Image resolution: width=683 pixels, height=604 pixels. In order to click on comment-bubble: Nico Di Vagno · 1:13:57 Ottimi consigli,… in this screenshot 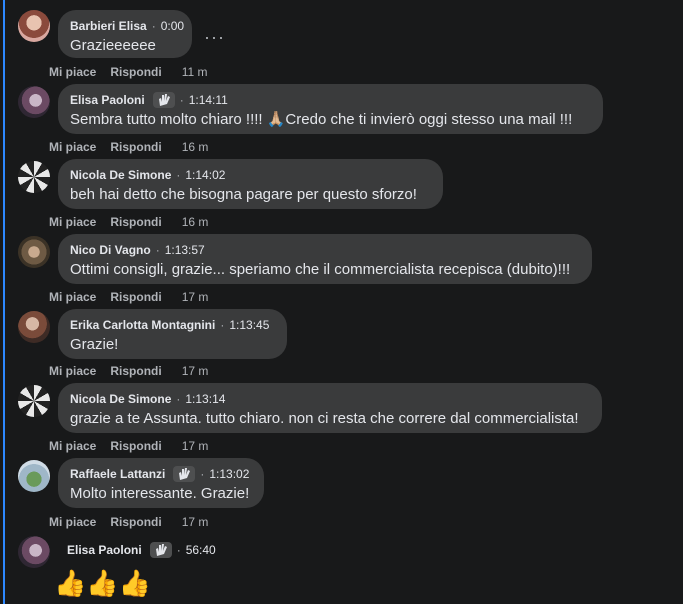, I will do `click(325, 259)`.